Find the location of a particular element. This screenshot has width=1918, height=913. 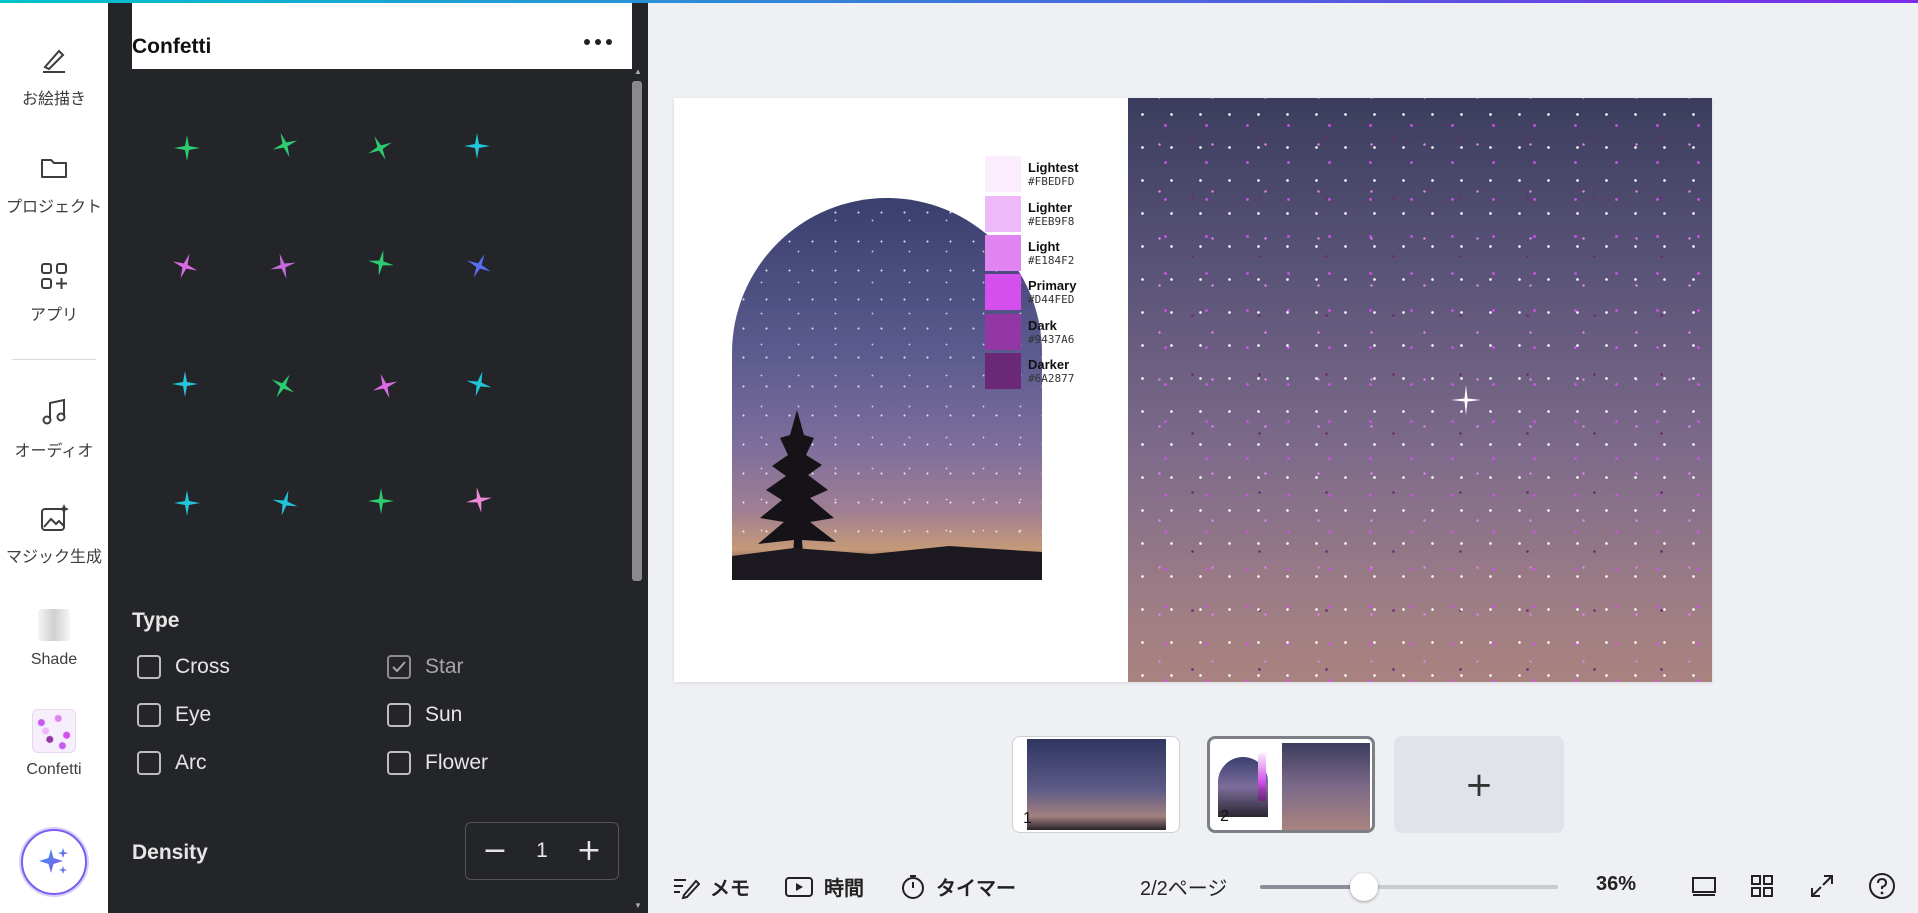

confetti-app-icon is located at coordinates (54, 731).